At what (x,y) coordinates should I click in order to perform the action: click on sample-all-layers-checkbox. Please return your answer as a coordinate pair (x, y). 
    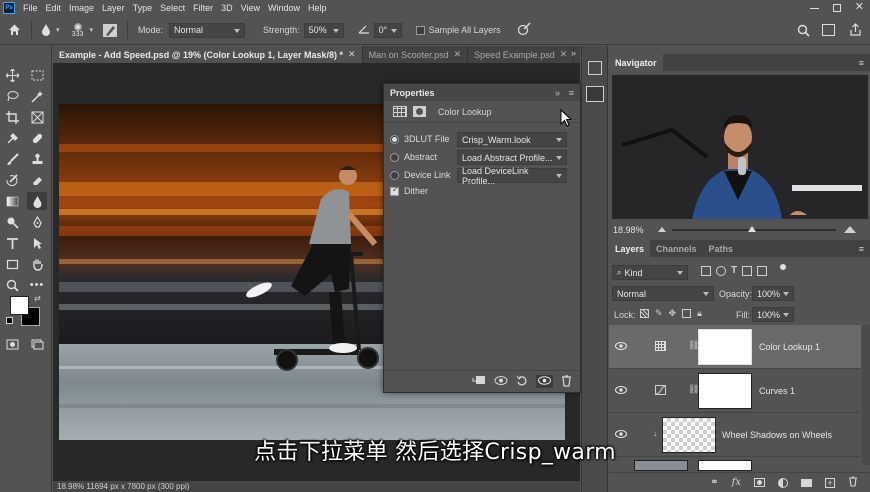
    Looking at the image, I should click on (420, 30).